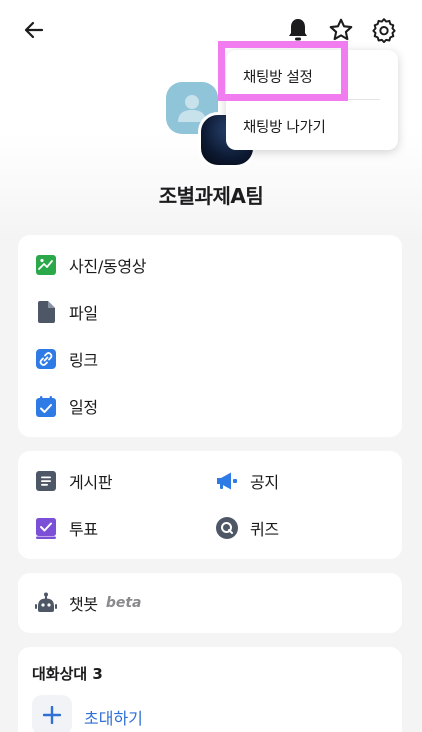  I want to click on menu-item-label: 공지, so click(264, 482).